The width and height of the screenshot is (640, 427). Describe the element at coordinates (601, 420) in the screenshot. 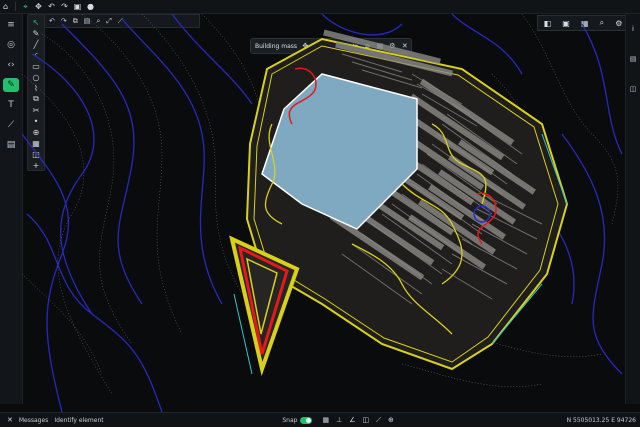

I see `coordinates-readout: N 5505013.25 E 94726` at that location.